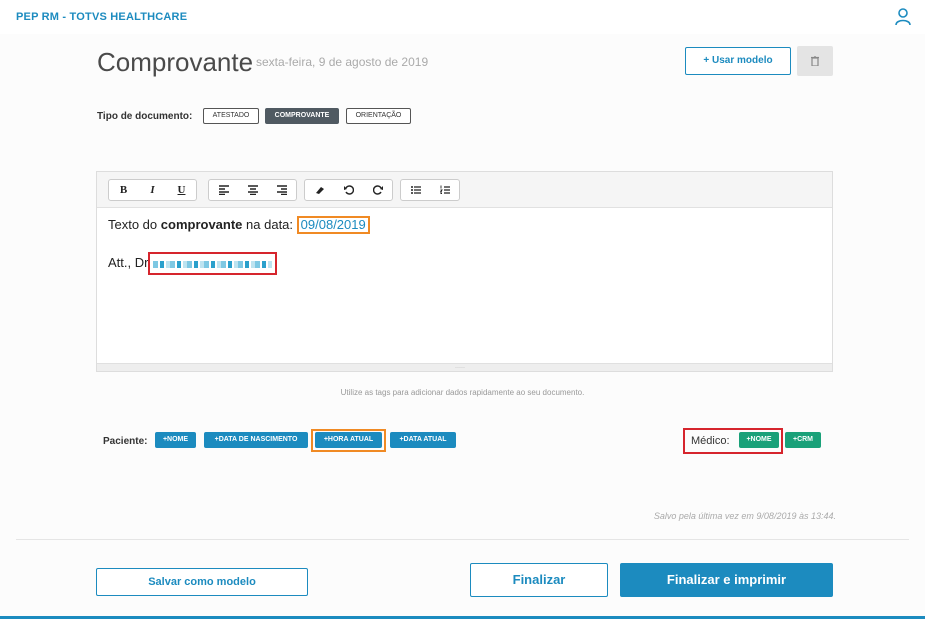 This screenshot has width=925, height=619. I want to click on edit-group, so click(348, 190).